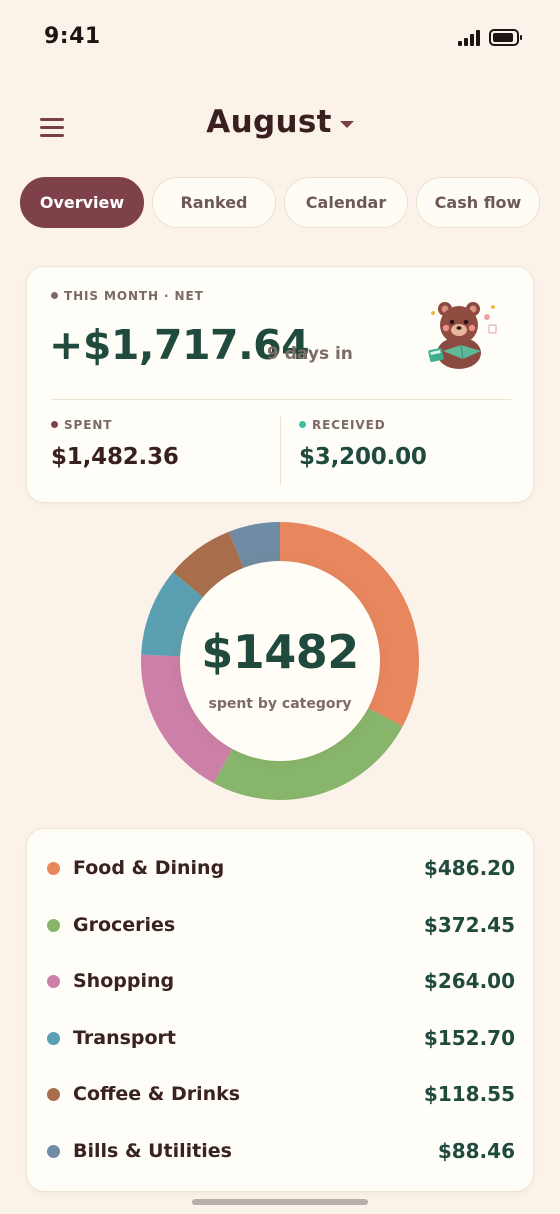  What do you see at coordinates (281, 981) in the screenshot?
I see `category-row-shopping: Shopping $264.00` at bounding box center [281, 981].